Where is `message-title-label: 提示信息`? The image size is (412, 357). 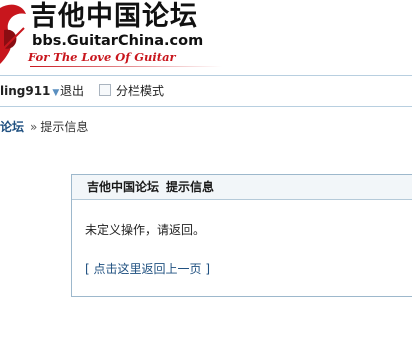
message-title-label: 提示信息 is located at coordinates (190, 187).